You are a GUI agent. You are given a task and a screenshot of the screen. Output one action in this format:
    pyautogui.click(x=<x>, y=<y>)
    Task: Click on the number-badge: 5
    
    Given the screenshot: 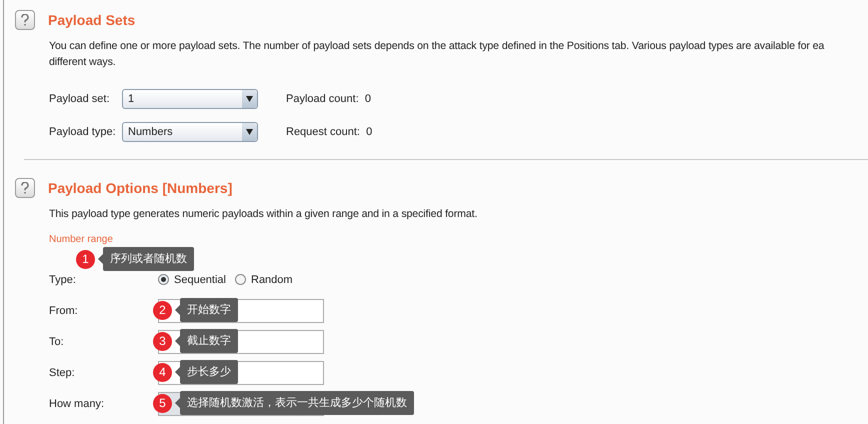 What is the action you would take?
    pyautogui.click(x=162, y=403)
    